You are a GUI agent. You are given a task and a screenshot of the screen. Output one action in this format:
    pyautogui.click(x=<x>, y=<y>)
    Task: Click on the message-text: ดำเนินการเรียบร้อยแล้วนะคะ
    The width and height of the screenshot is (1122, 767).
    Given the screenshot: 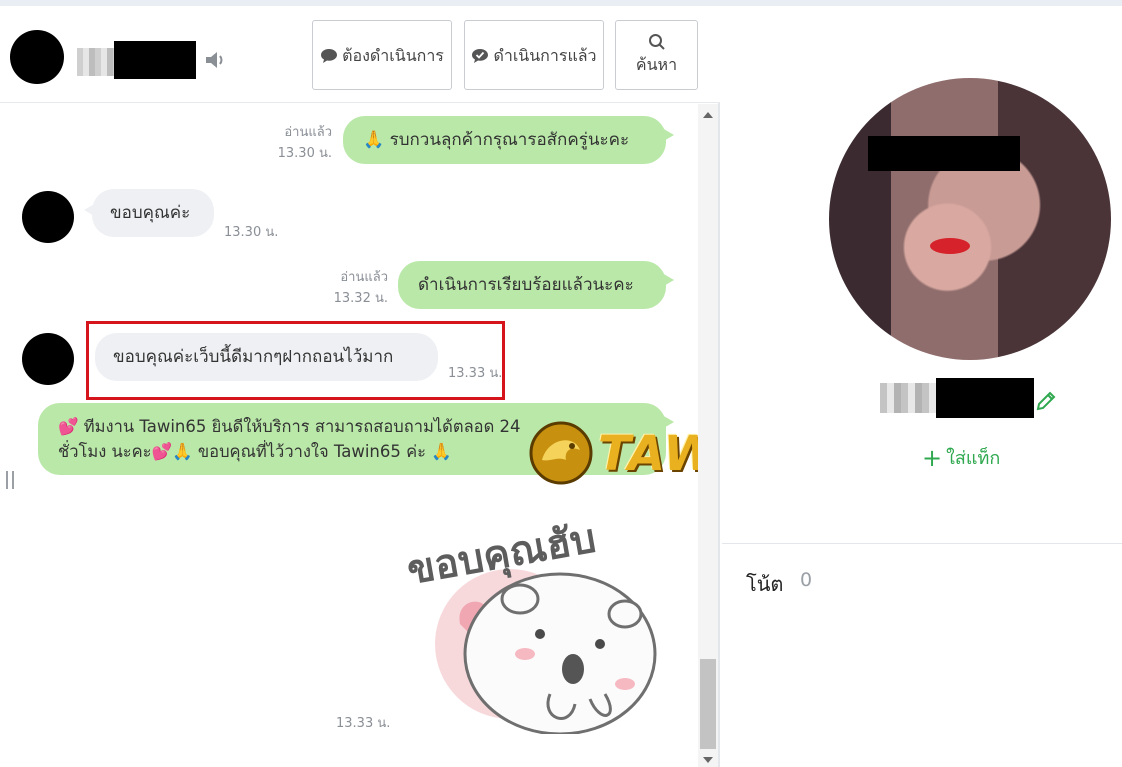 What is the action you would take?
    pyautogui.click(x=526, y=285)
    